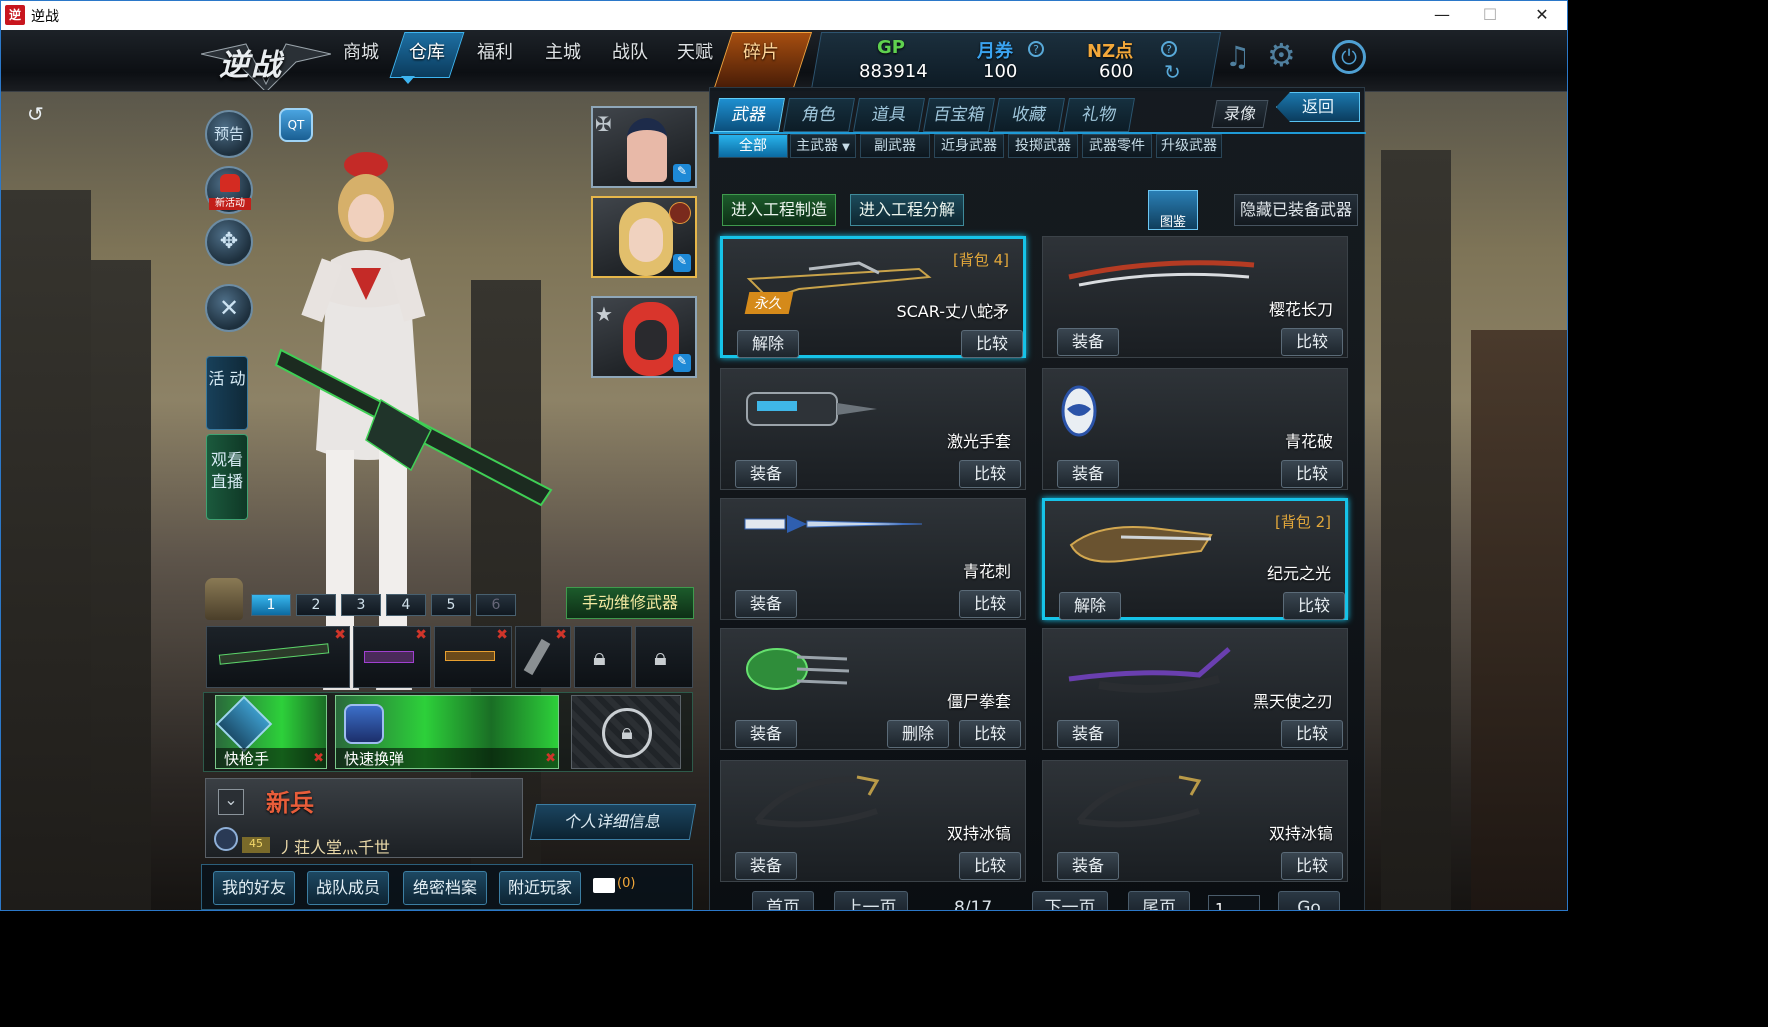  Describe the element at coordinates (229, 242) in the screenshot. I see `gamepad-icon: ✥` at that location.